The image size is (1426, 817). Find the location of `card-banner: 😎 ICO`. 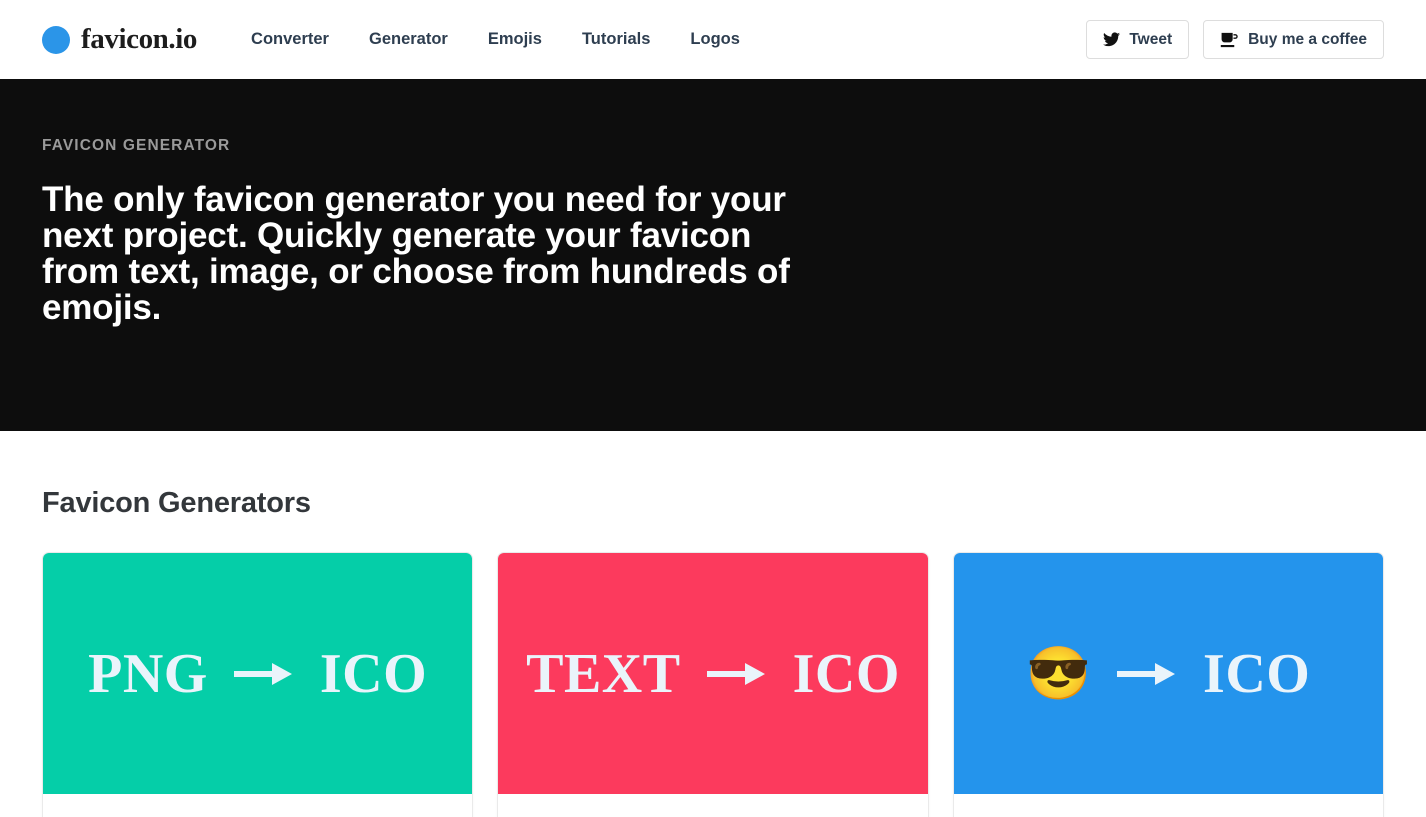

card-banner: 😎 ICO is located at coordinates (1168, 673).